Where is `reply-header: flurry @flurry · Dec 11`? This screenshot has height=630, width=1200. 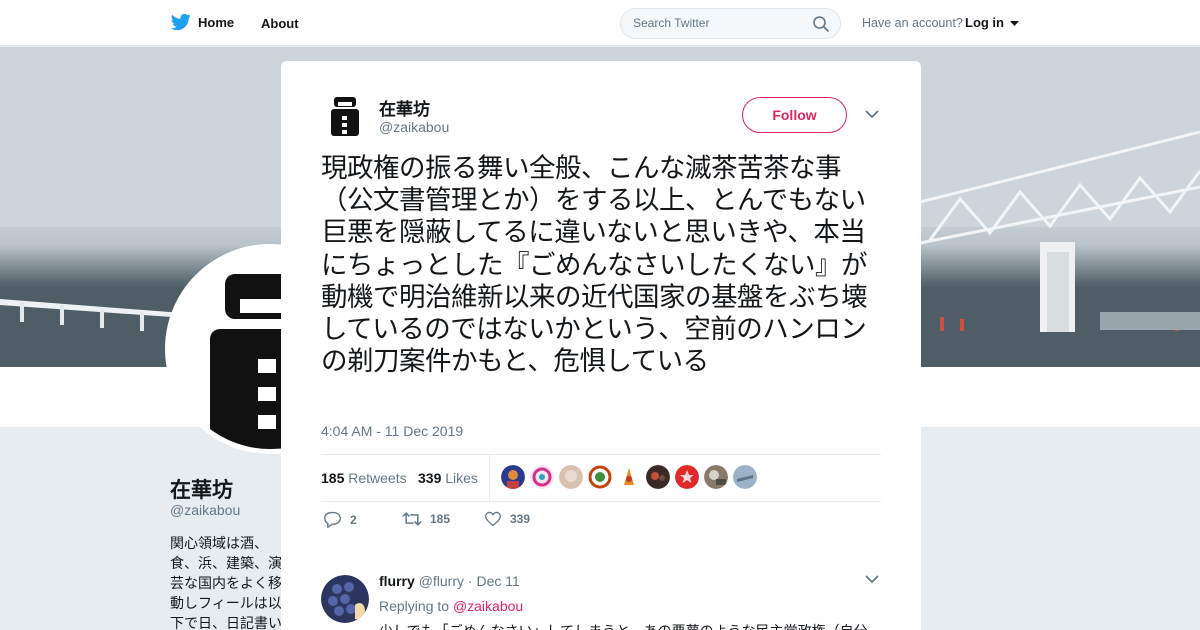 reply-header: flurry @flurry · Dec 11 is located at coordinates (449, 581).